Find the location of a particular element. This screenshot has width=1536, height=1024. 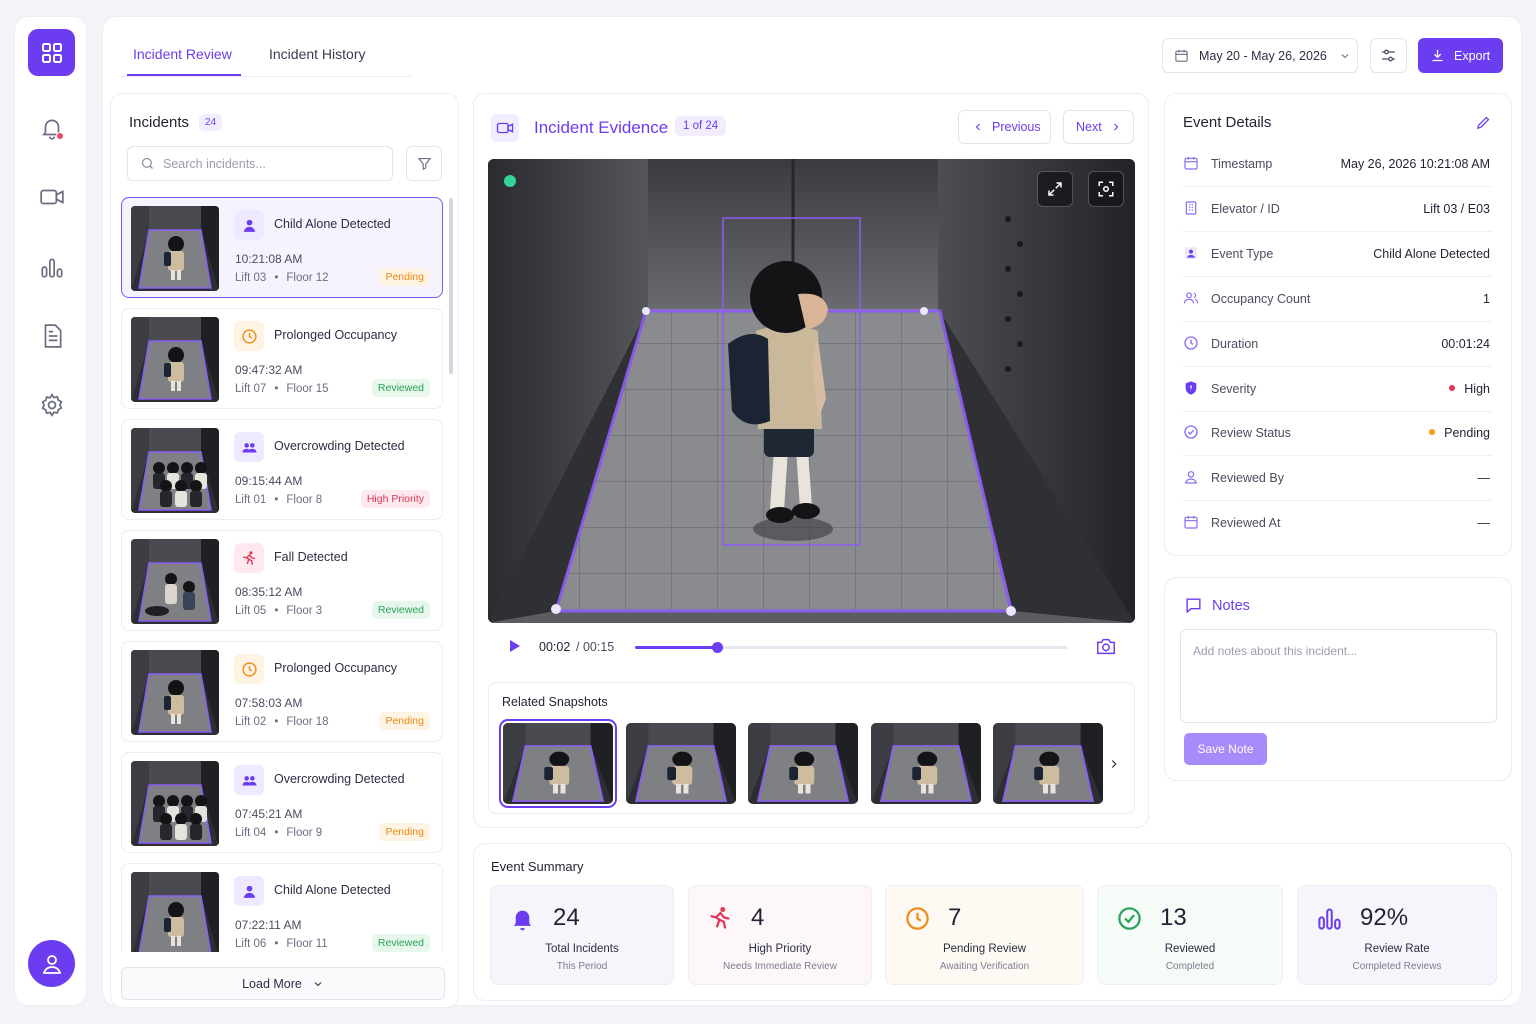

dashboard-icon is located at coordinates (51, 52).